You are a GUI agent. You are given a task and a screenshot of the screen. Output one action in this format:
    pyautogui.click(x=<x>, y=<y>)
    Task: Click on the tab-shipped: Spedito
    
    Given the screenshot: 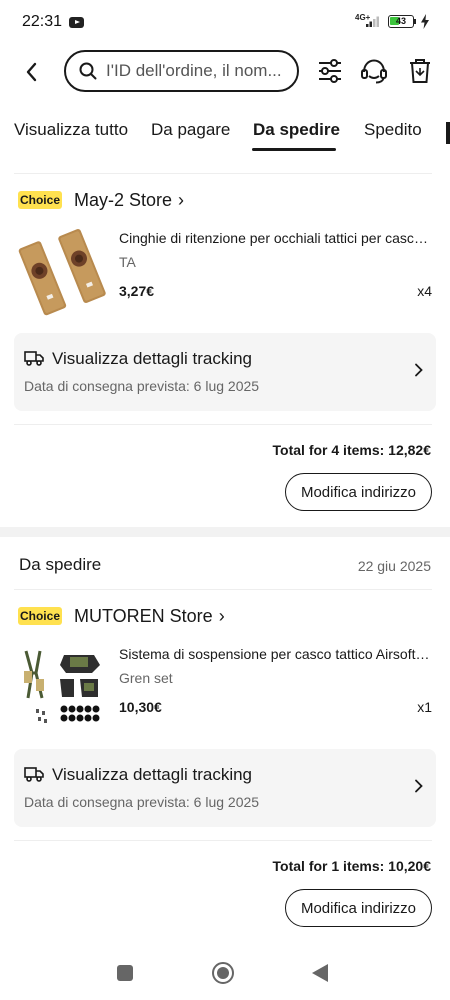 What is the action you would take?
    pyautogui.click(x=393, y=130)
    